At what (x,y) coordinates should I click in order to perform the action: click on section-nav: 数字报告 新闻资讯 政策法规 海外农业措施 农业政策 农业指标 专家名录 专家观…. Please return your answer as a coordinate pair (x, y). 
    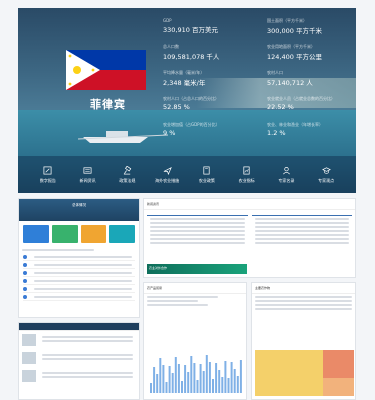
    Looking at the image, I should click on (187, 174).